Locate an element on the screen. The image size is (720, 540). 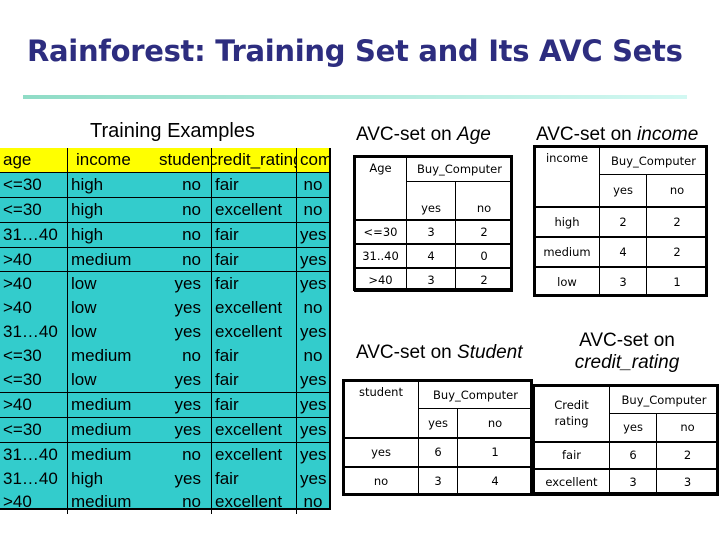
training-row: 31…40 low yes excellent yes is located at coordinates (164, 332).